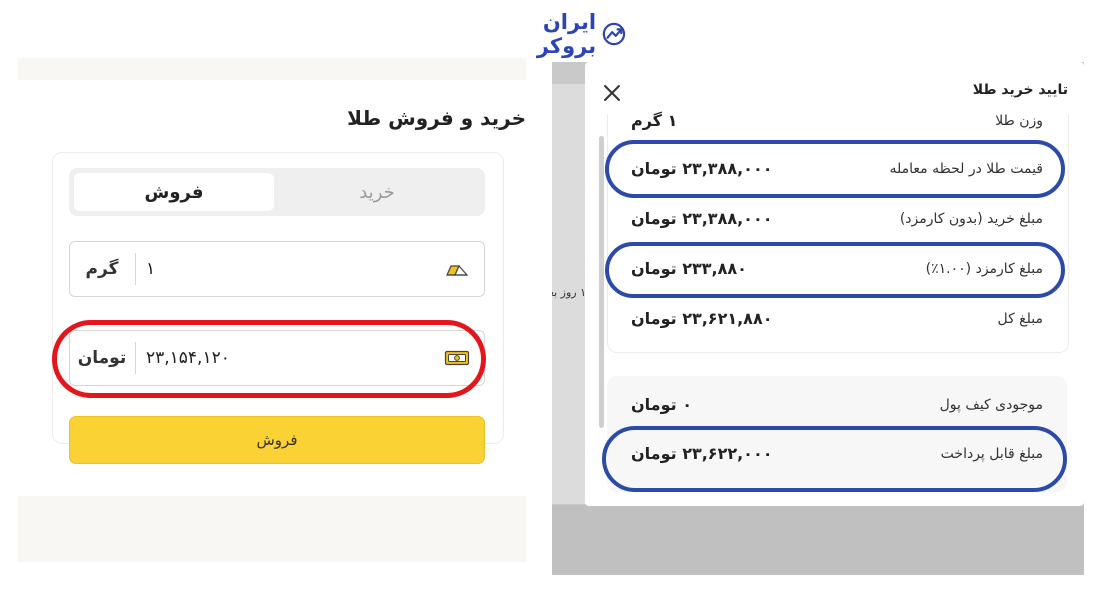 The image size is (1104, 592). I want to click on row-label: وزن طلا, so click(1019, 121).